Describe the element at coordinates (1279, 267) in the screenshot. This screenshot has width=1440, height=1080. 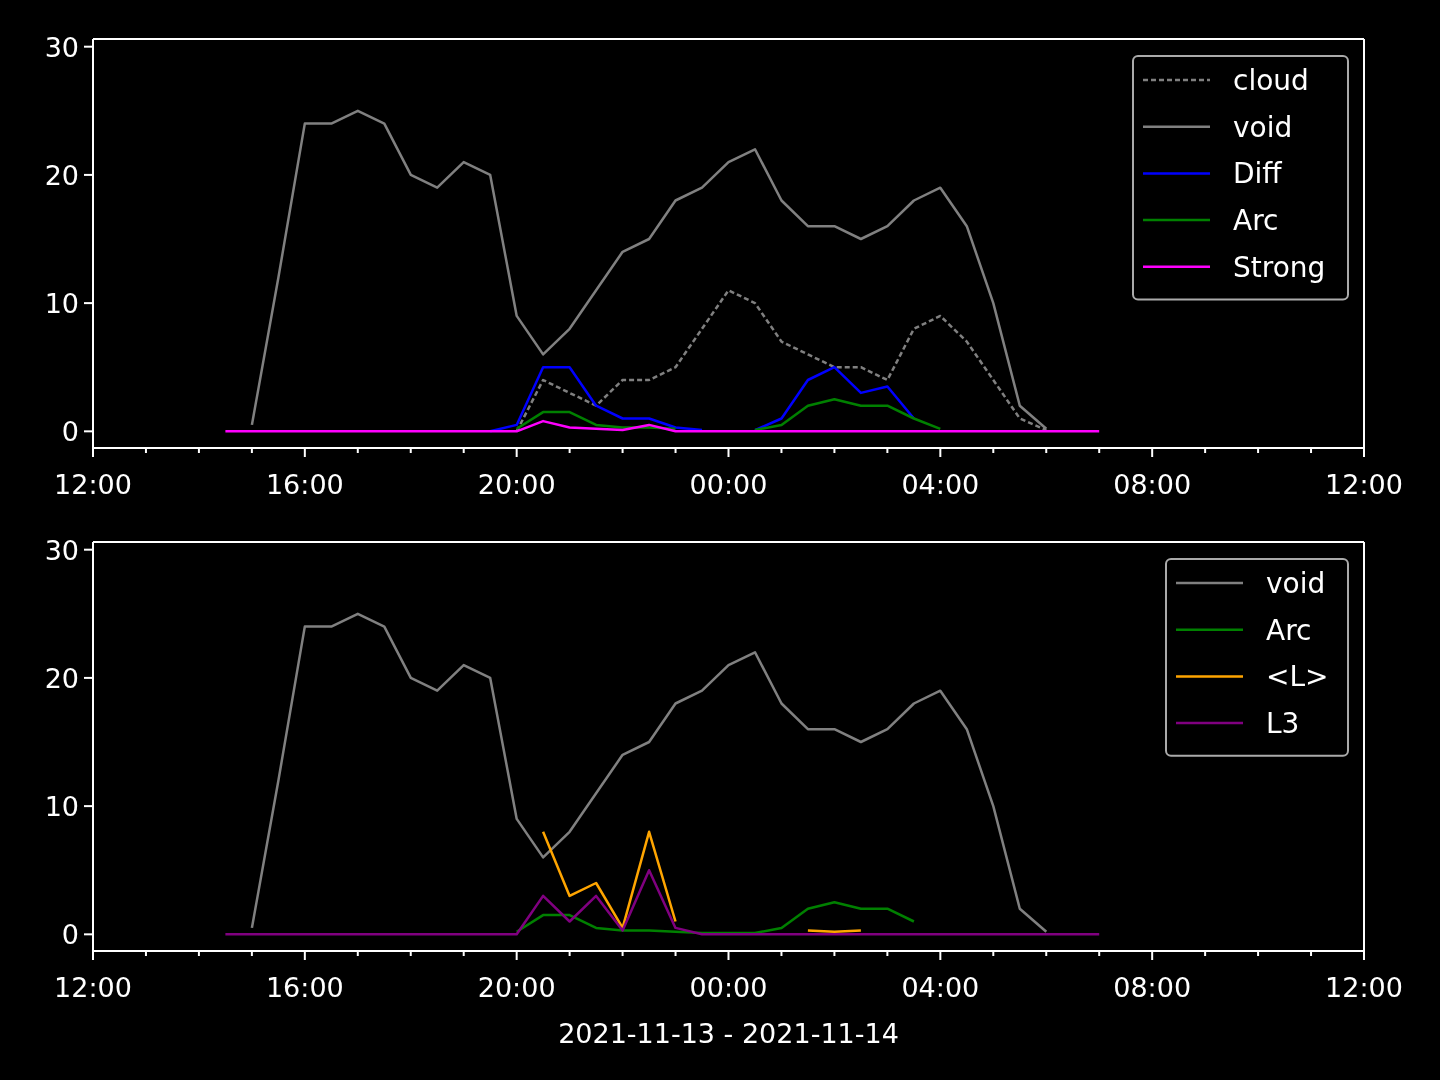
I see `legend-label: Strong` at that location.